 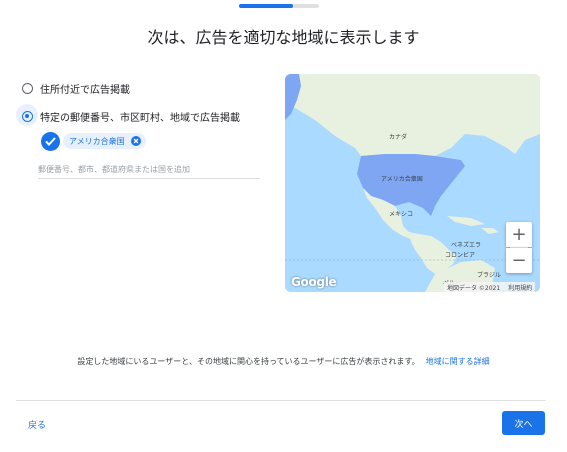 I want to click on radio-label: 特定の郵便番号、市区町村、地域で広告掲載, so click(x=140, y=118).